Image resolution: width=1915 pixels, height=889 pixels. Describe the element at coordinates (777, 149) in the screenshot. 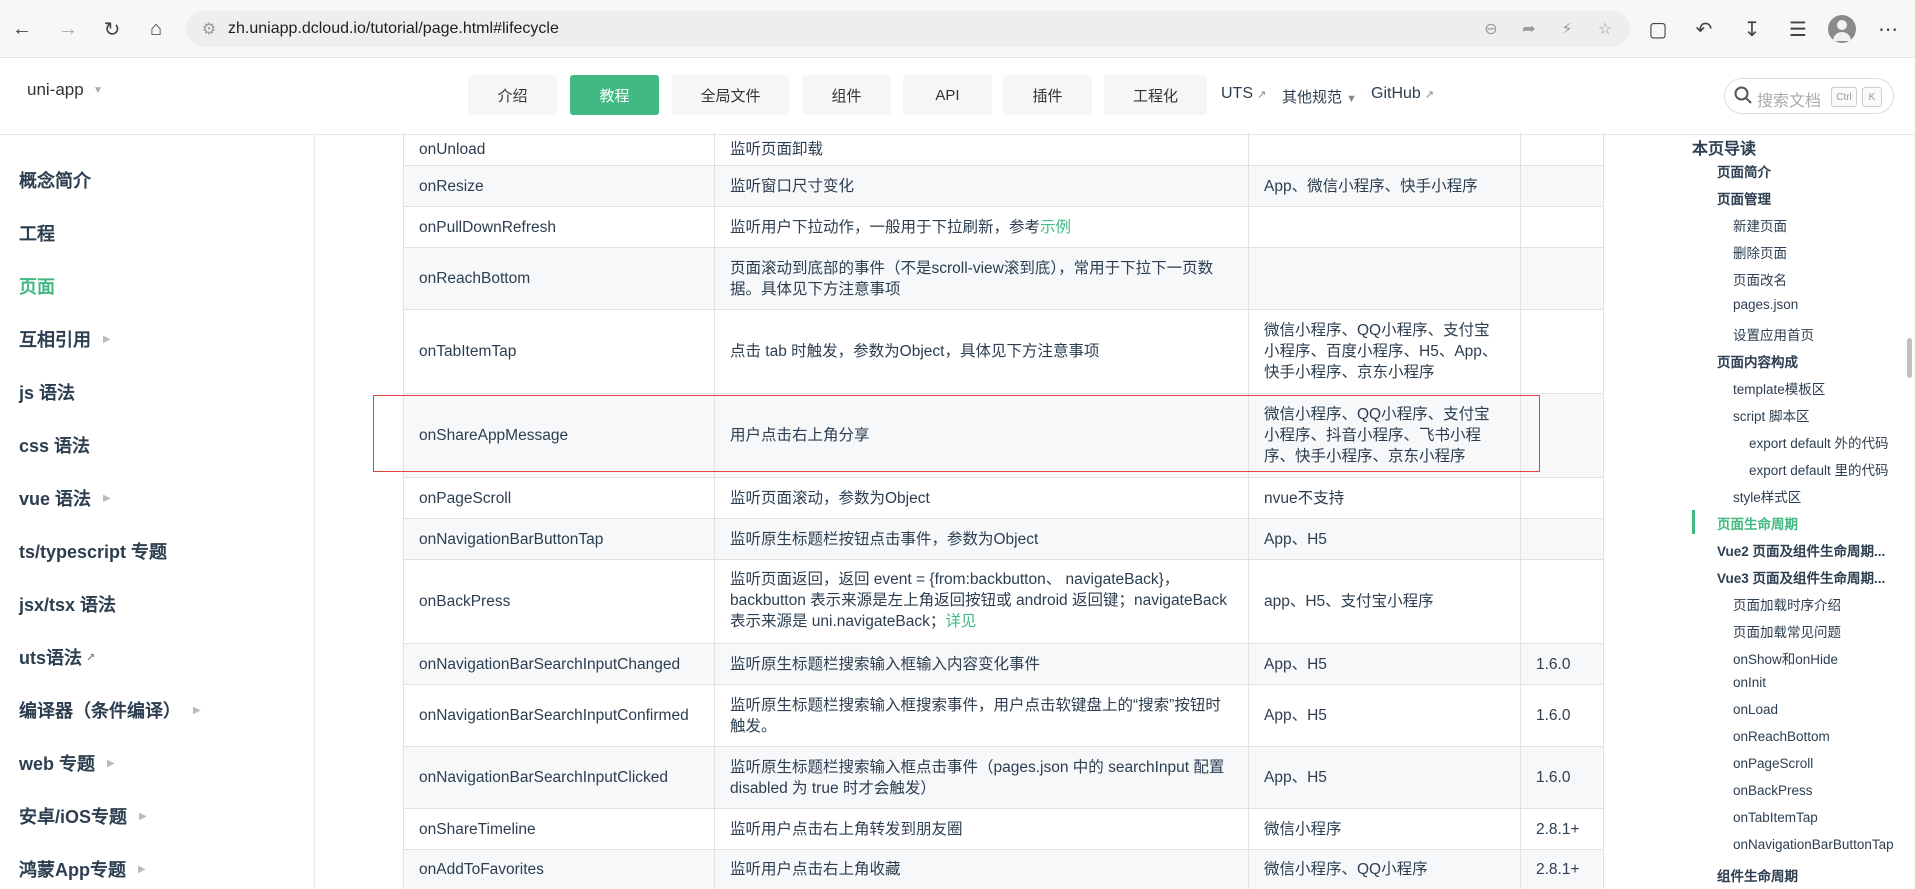

I see `event-desc: 监听页面卸载` at that location.